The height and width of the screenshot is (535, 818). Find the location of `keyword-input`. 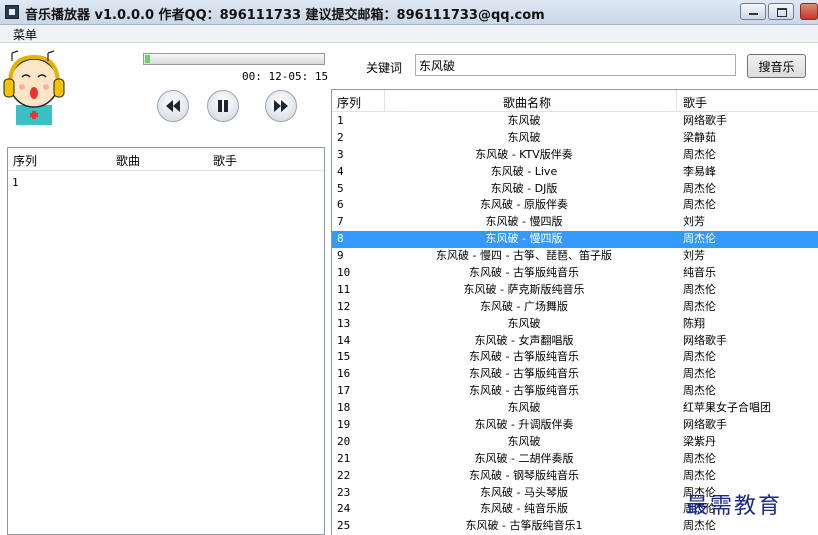

keyword-input is located at coordinates (575, 65).